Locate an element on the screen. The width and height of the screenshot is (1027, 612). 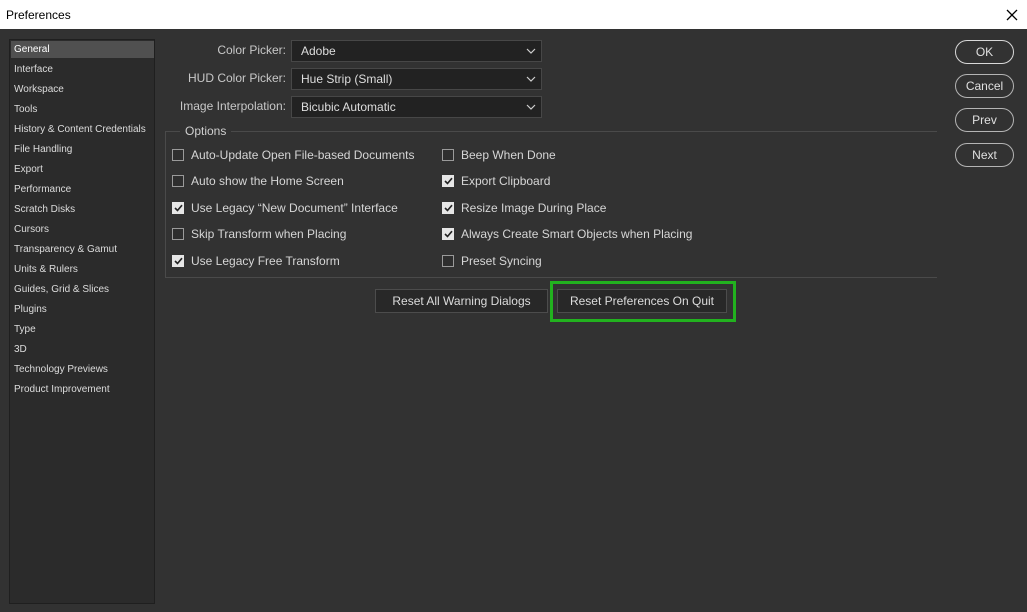
checkbox-beep-when-done: Beep When Done is located at coordinates (499, 155).